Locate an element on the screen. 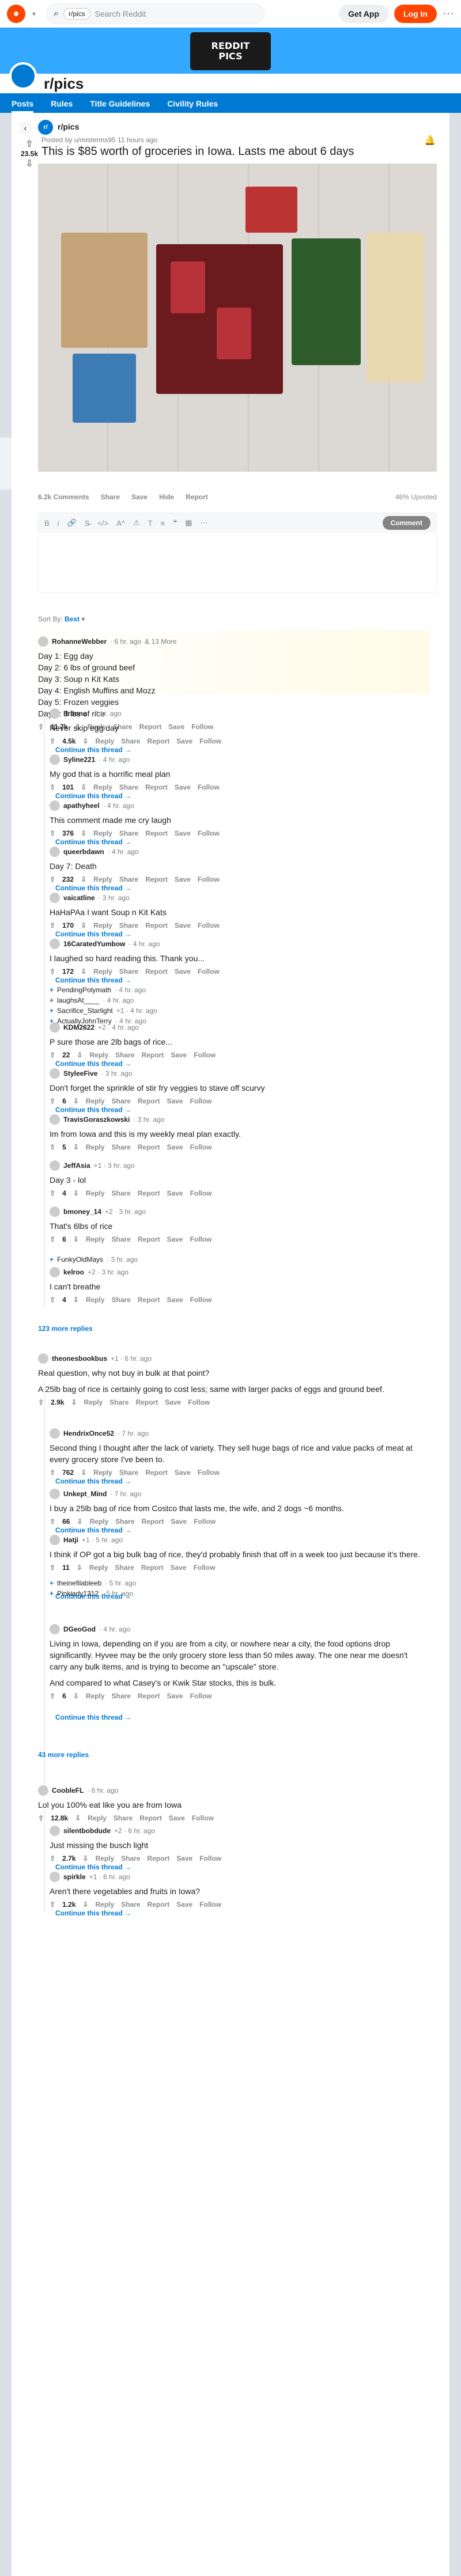 The height and width of the screenshot is (2576, 461). comment-author: StyleeFive is located at coordinates (80, 1073).